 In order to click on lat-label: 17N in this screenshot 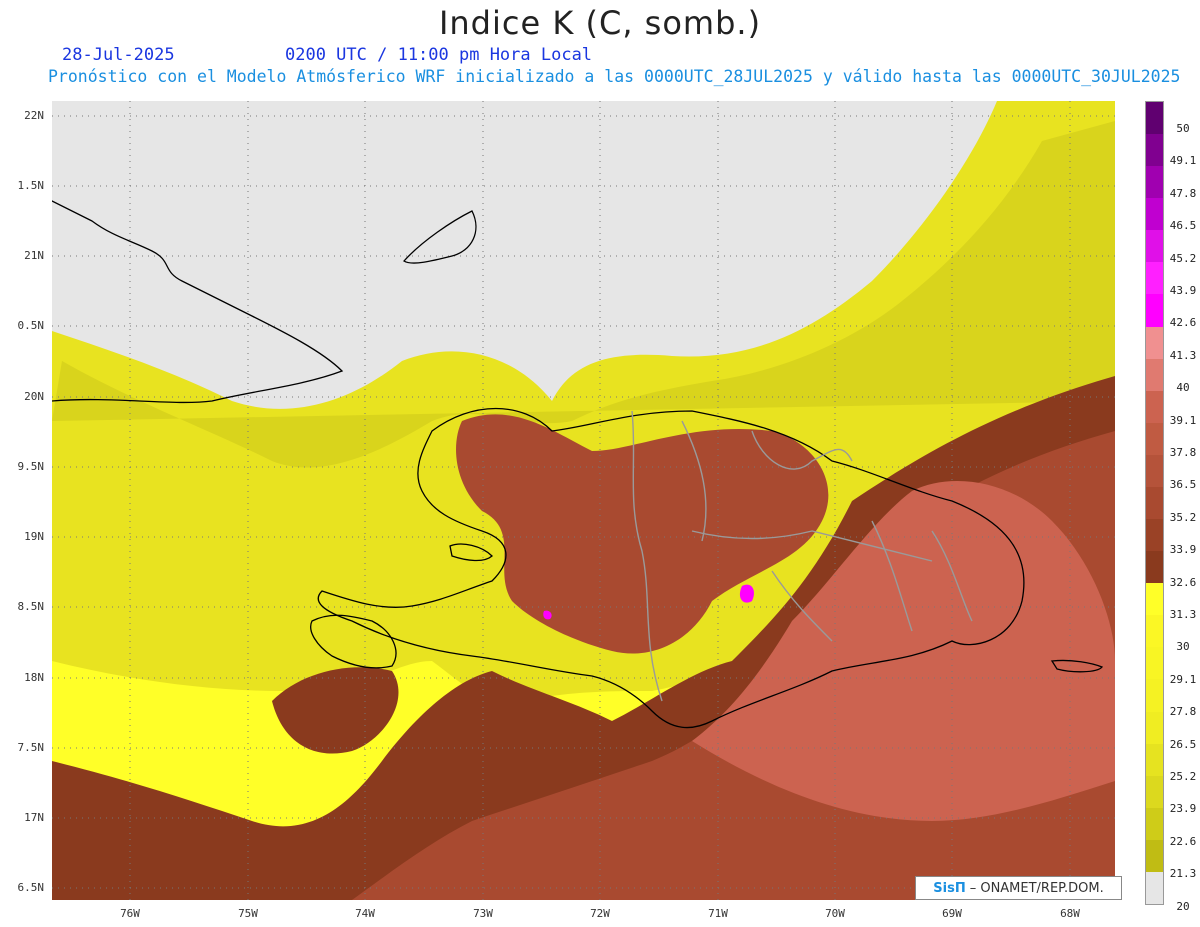, I will do `click(34, 817)`.